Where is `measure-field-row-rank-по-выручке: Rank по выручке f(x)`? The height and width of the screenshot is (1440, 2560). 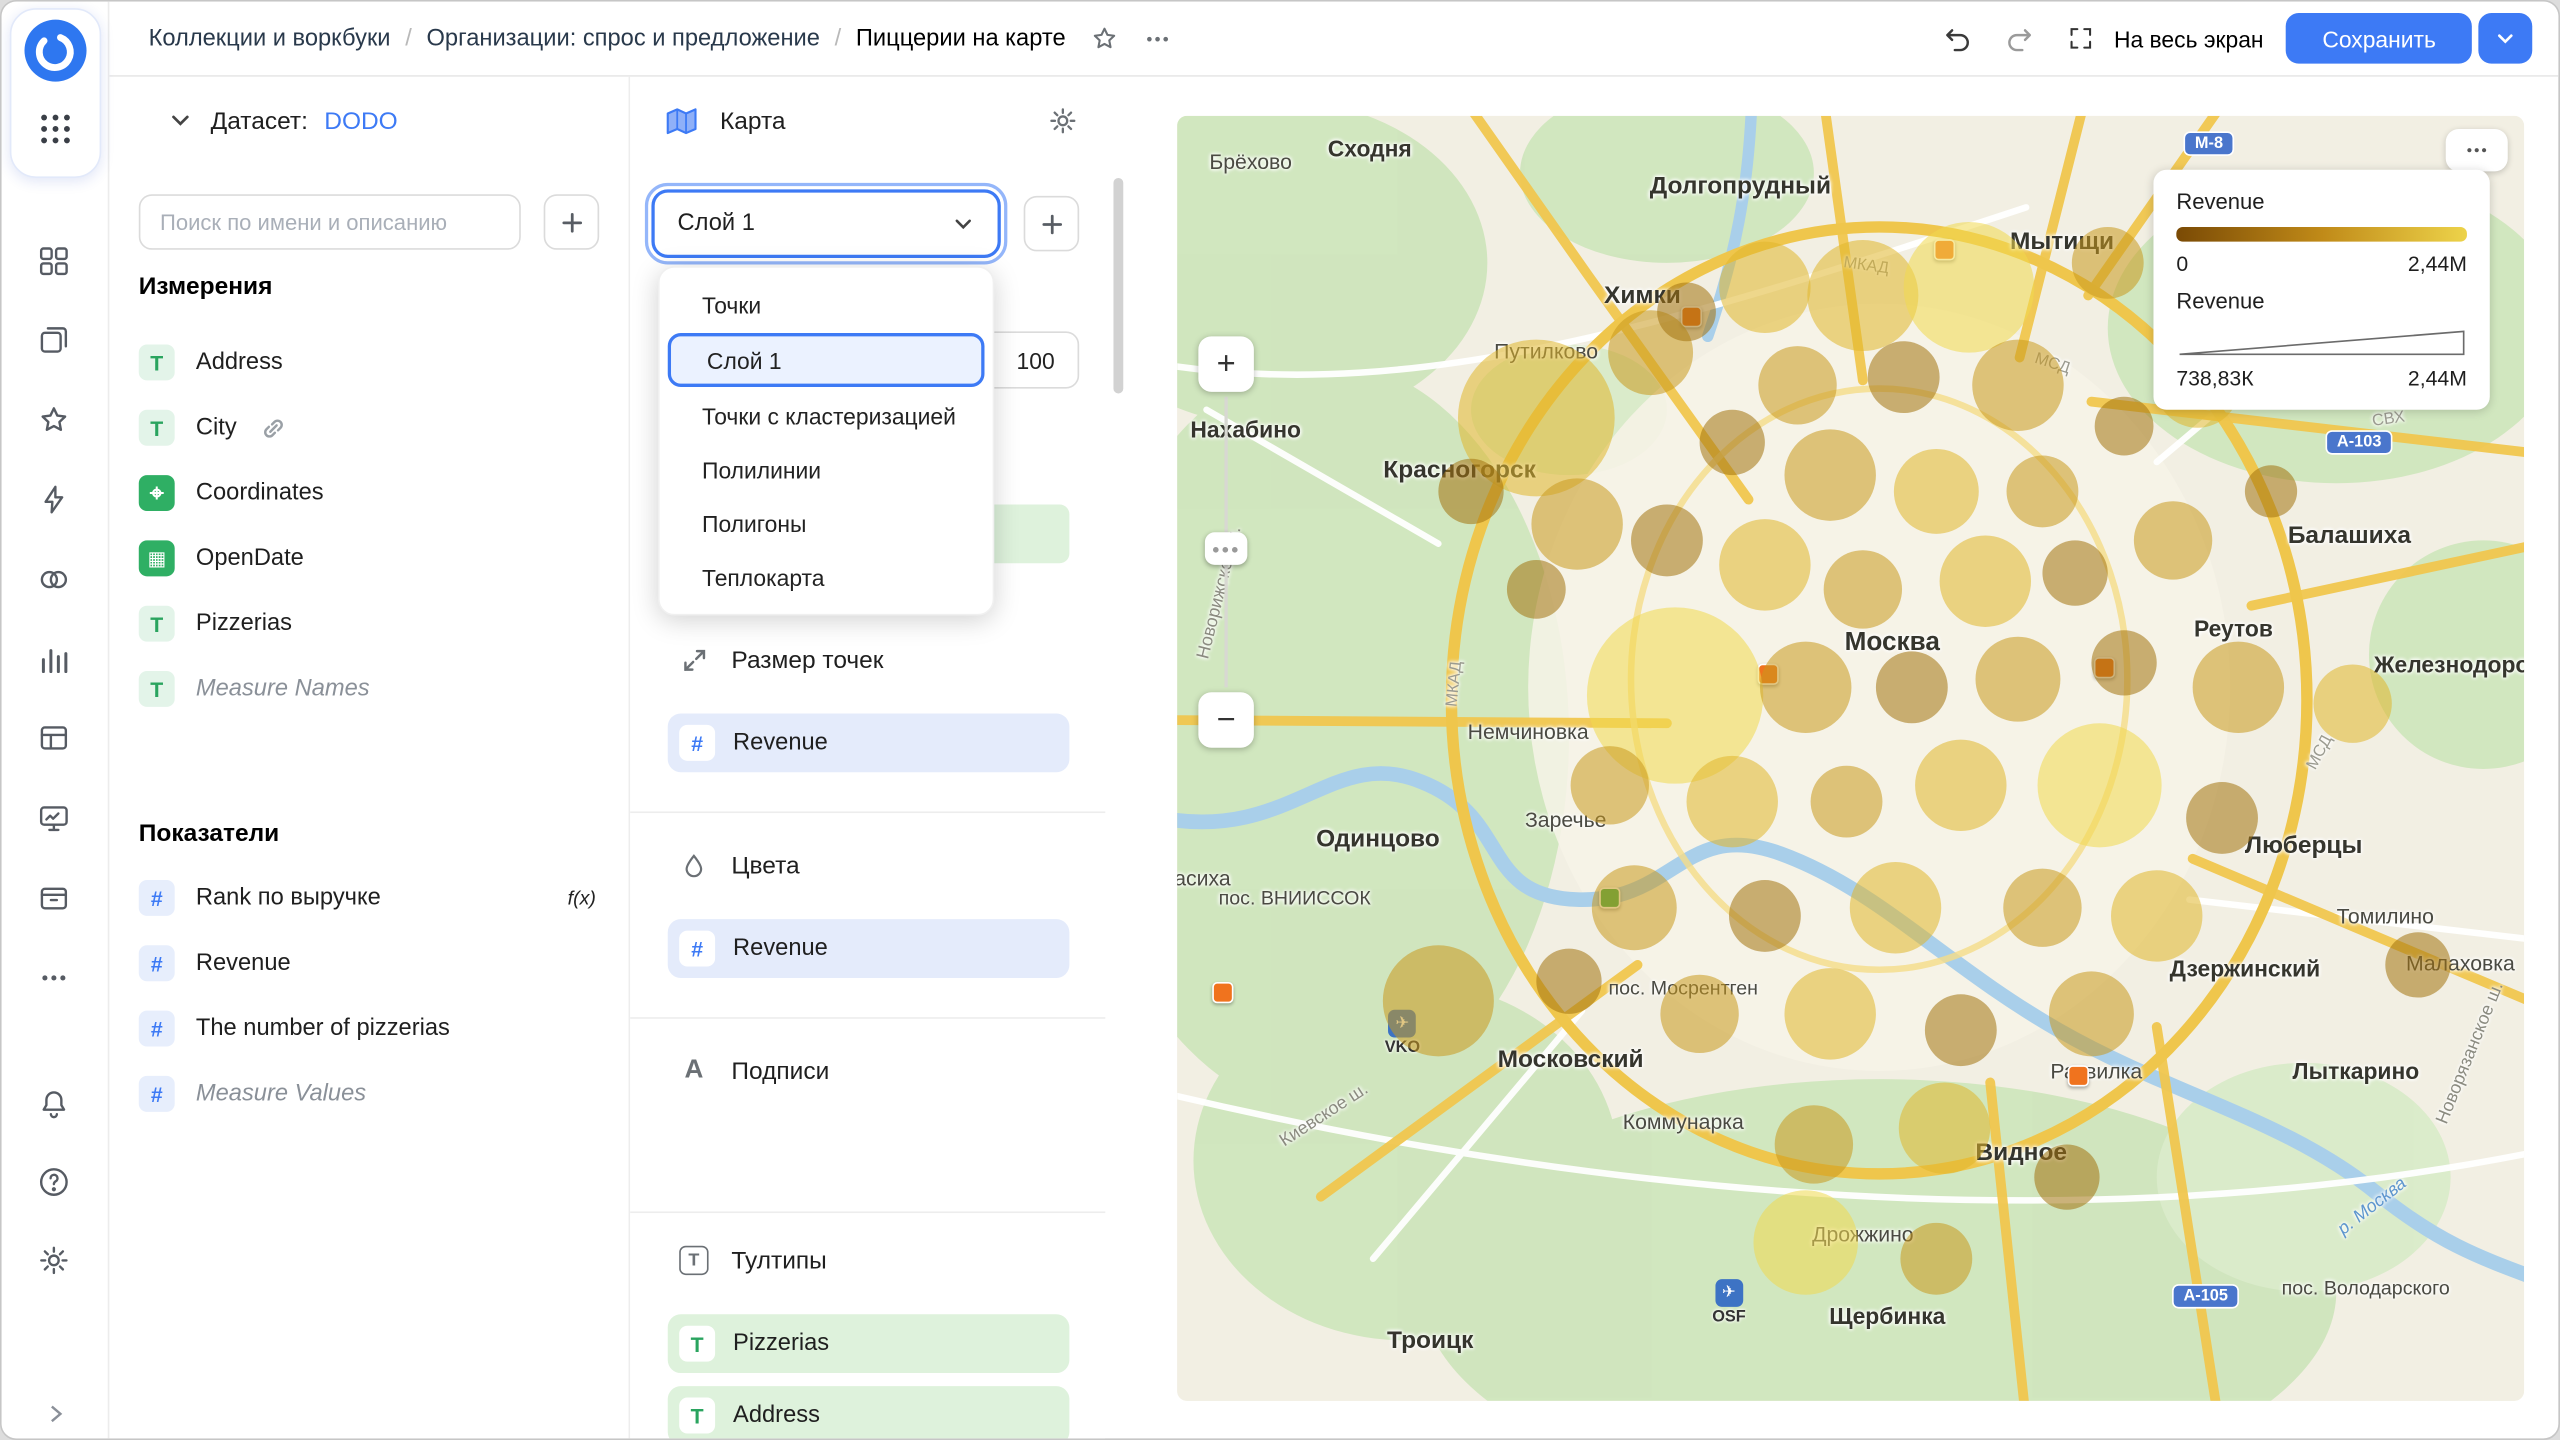 measure-field-row-rank-по-выручке: Rank по выручке f(x) is located at coordinates (368, 897).